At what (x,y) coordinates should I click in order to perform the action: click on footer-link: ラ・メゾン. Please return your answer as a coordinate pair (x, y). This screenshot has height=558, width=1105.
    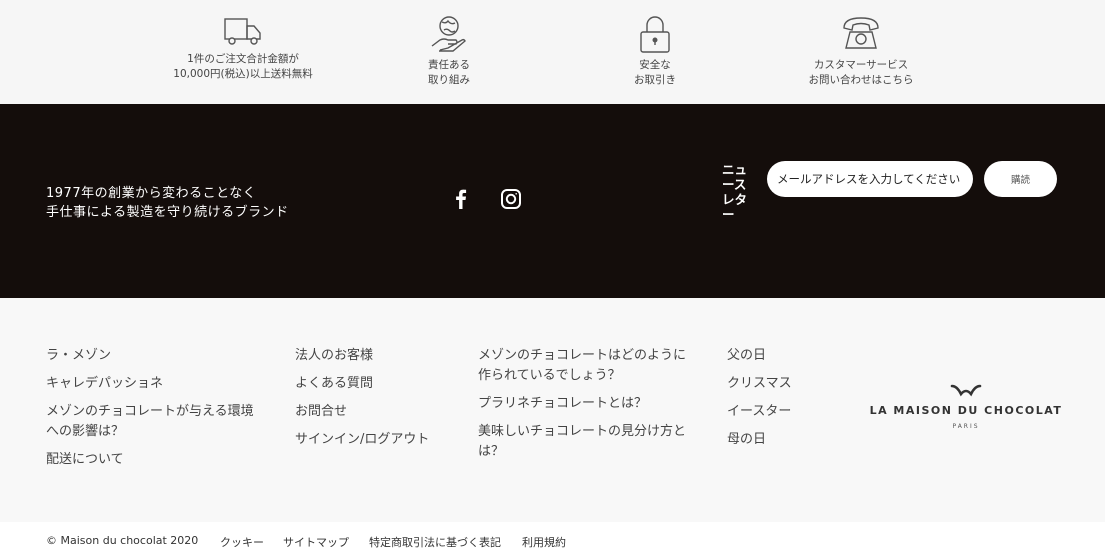
    Looking at the image, I should click on (151, 356).